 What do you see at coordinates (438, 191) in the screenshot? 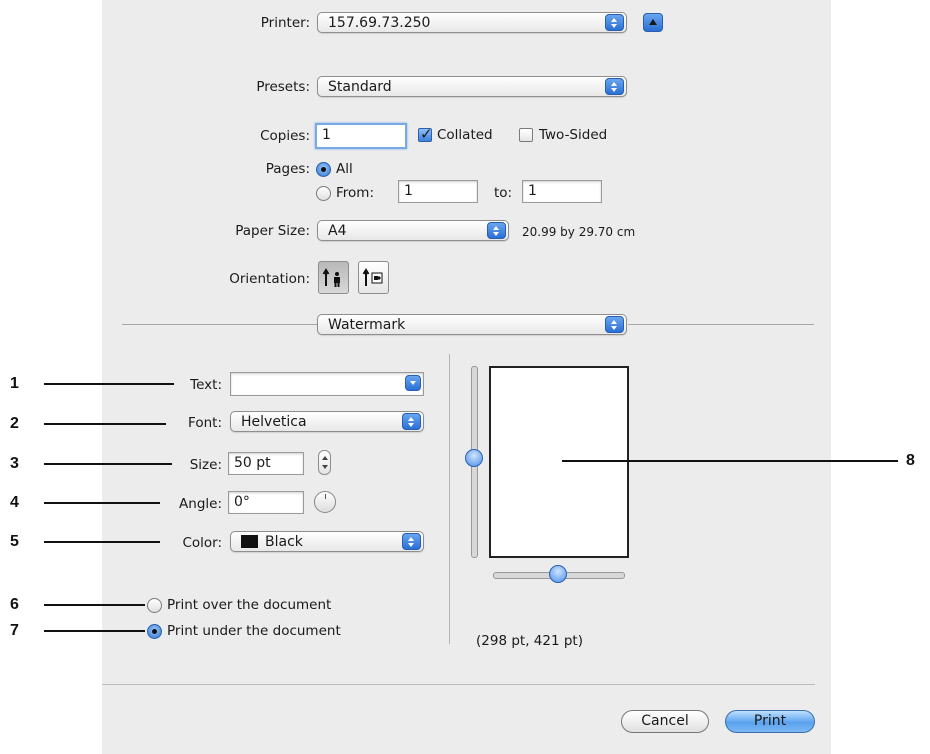
I see `pages-from-field: 1` at bounding box center [438, 191].